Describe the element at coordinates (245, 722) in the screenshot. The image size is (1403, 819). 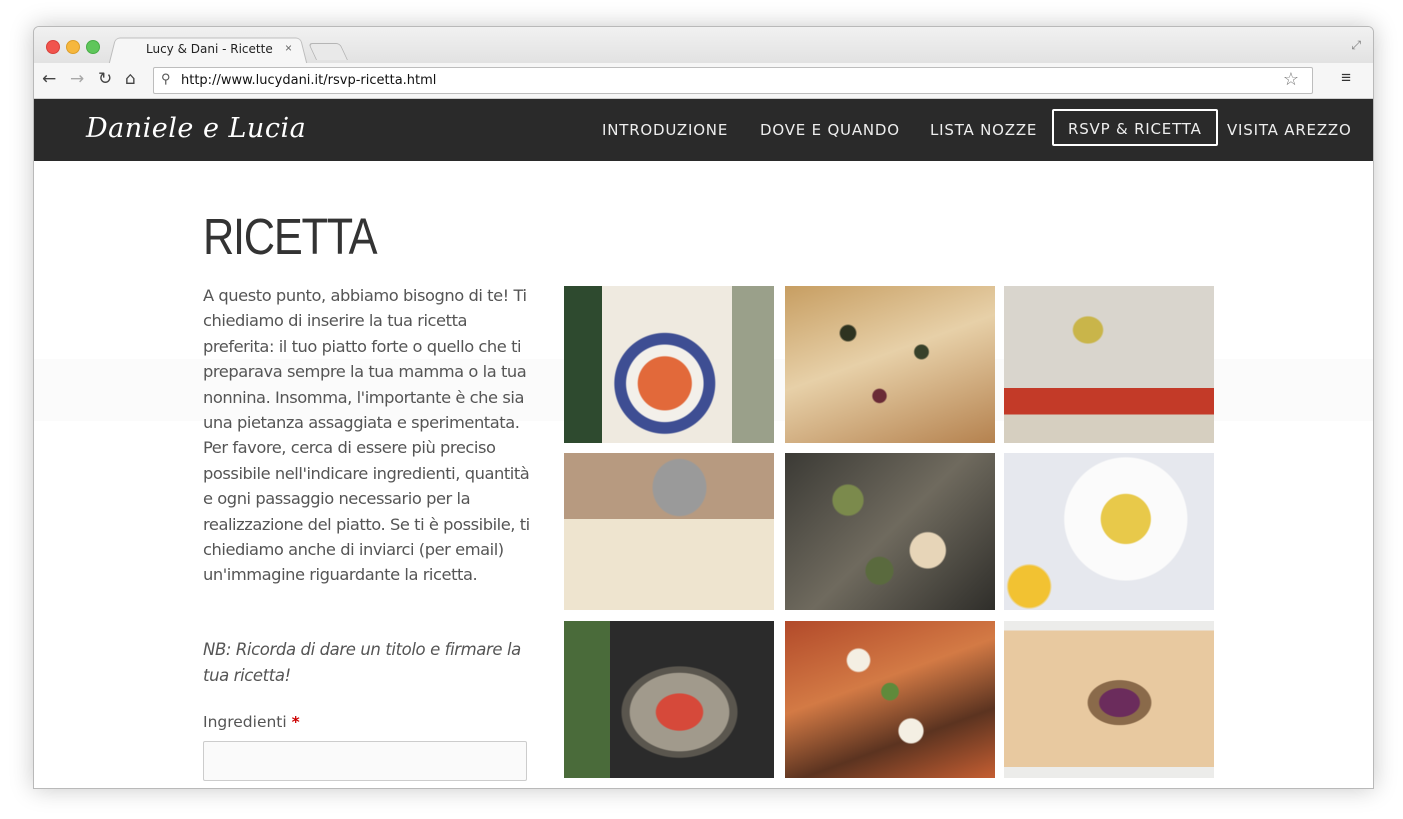
I see `ingredients-label-text: Ingredienti` at that location.